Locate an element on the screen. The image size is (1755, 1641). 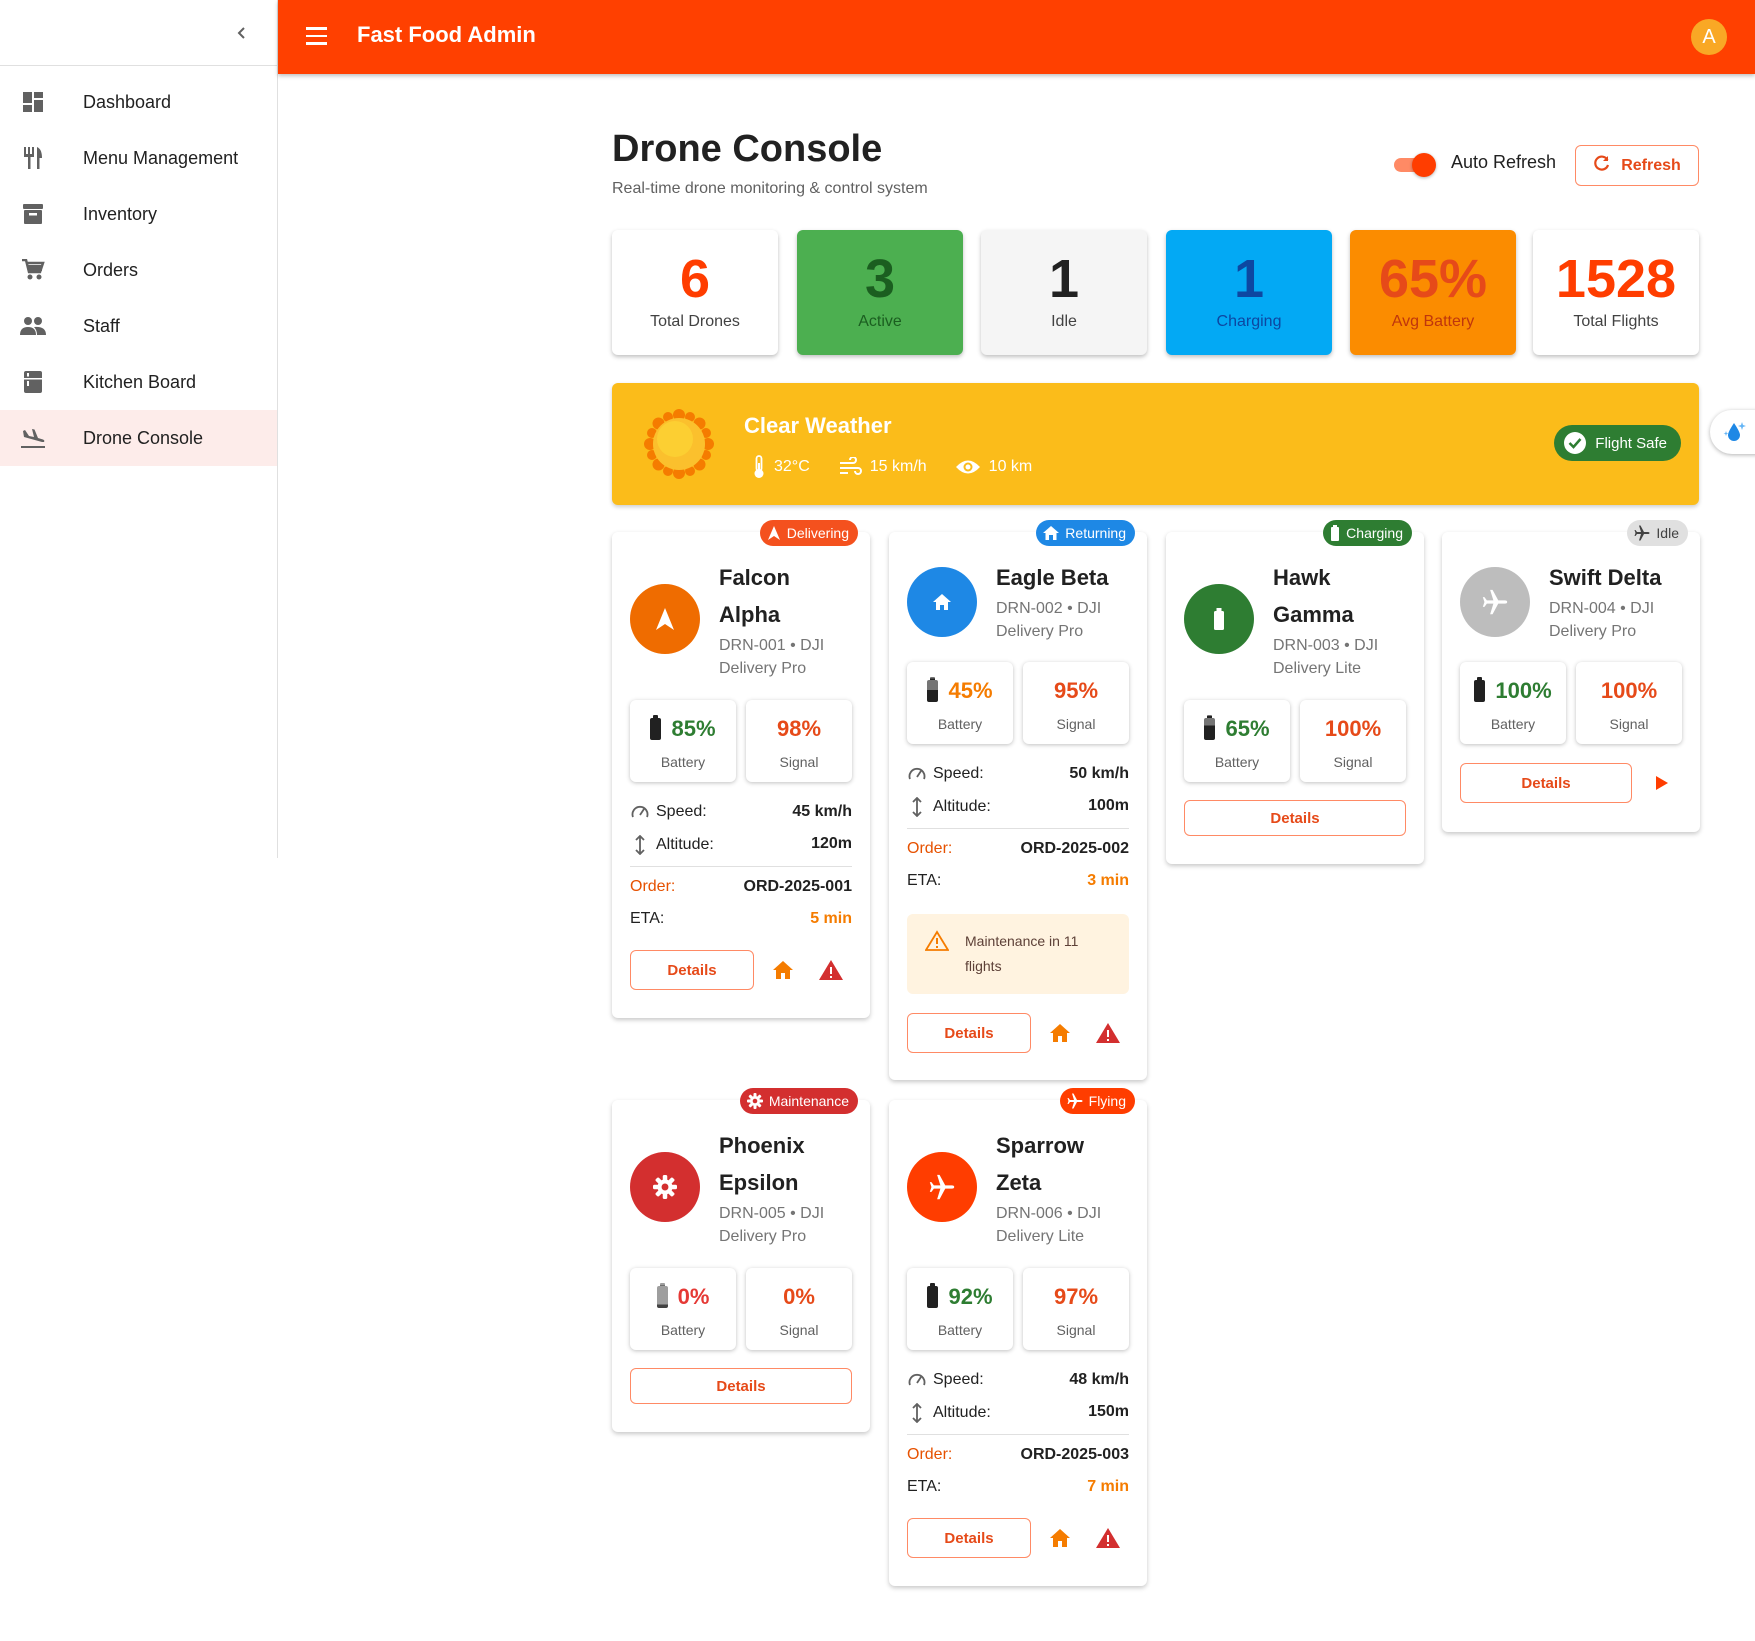
weather-temperature: 32°C is located at coordinates (792, 466).